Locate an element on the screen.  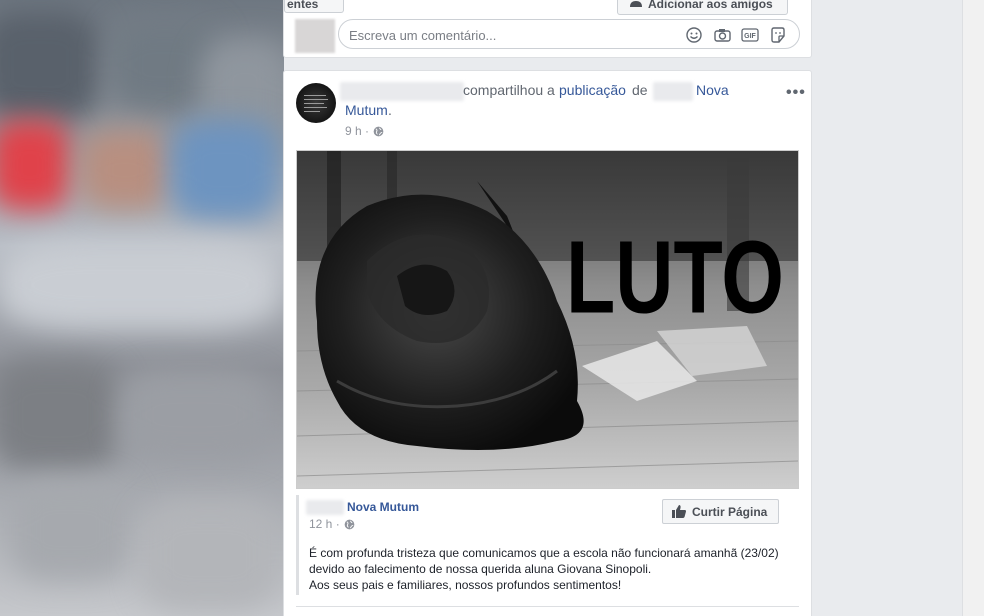
shared-time: 12 h · is located at coordinates (324, 524).